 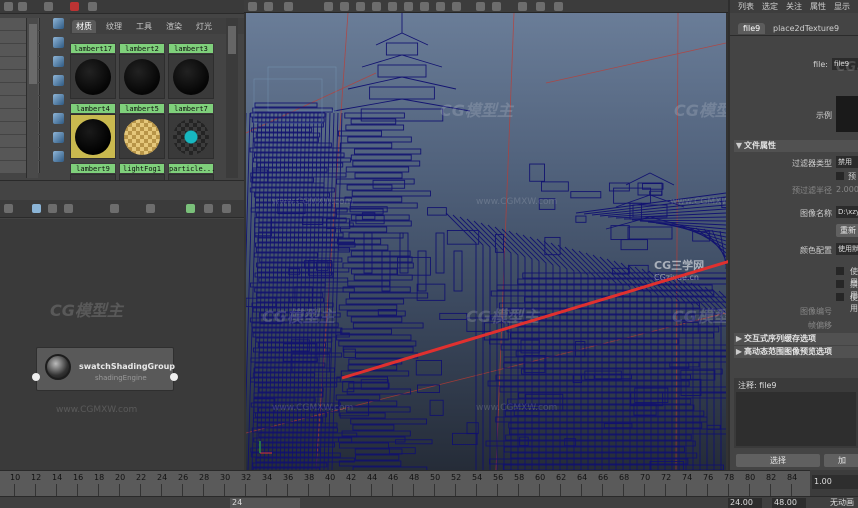 What do you see at coordinates (267, 477) in the screenshot?
I see `time-tick-label: 34` at bounding box center [267, 477].